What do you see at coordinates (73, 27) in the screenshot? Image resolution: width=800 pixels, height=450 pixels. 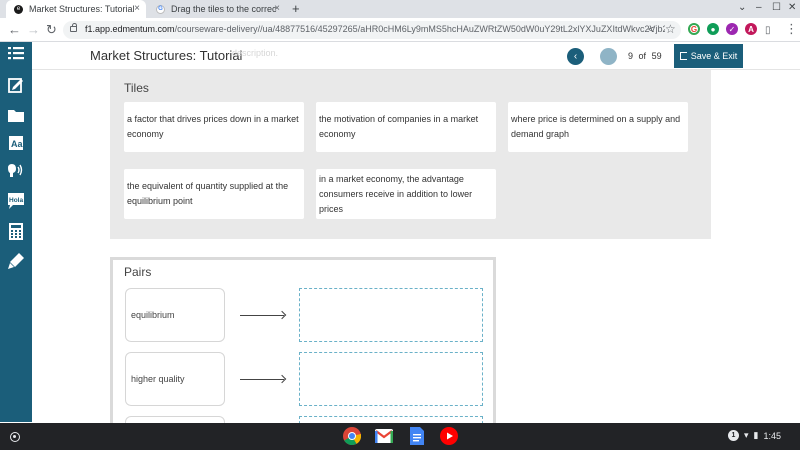 I see `lock-icon` at bounding box center [73, 27].